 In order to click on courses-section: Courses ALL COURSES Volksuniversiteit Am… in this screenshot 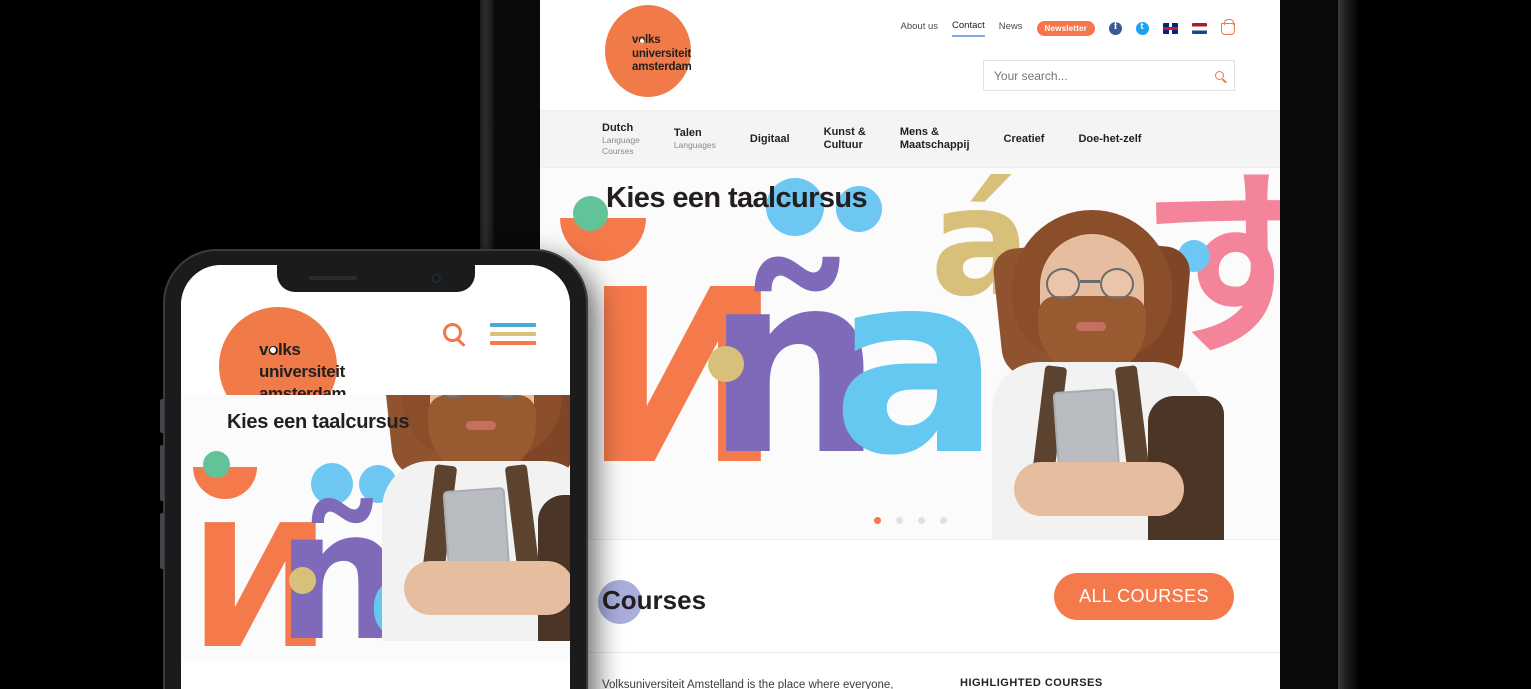, I will do `click(910, 614)`.